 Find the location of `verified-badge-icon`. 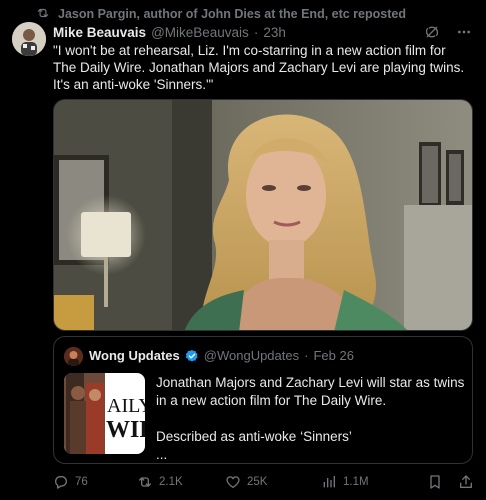

verified-badge-icon is located at coordinates (192, 356).